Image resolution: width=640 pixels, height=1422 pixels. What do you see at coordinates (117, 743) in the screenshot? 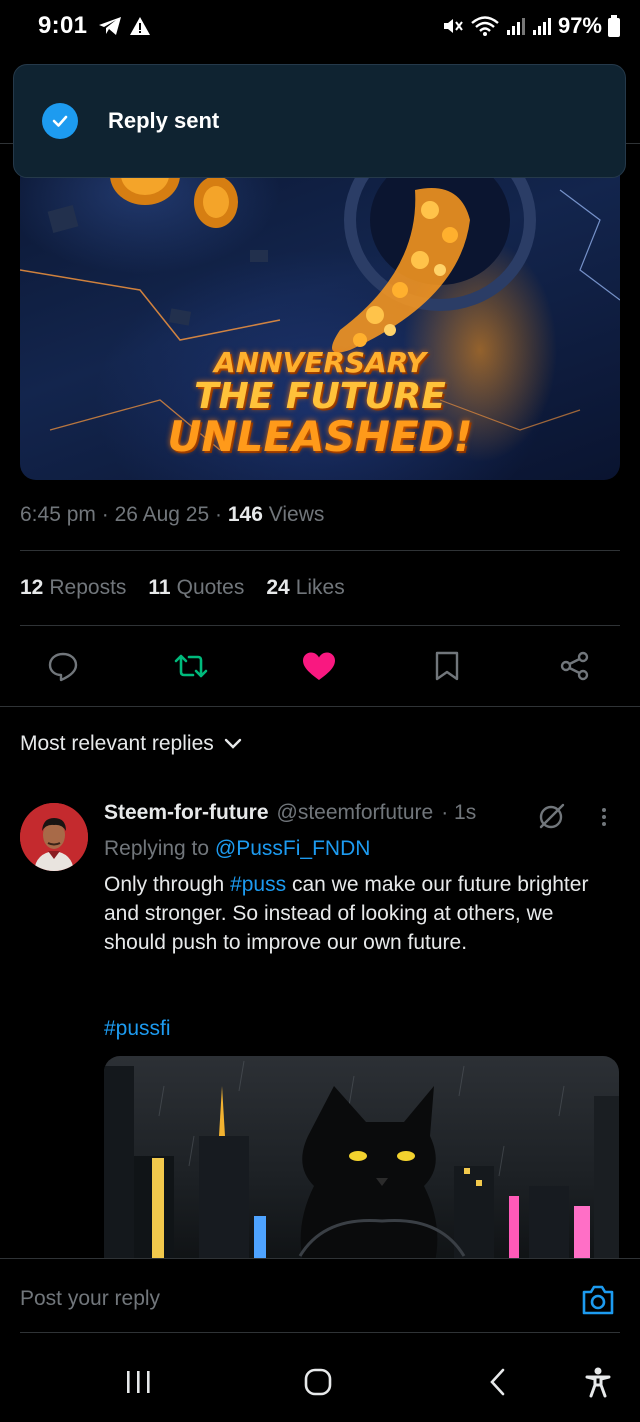
I see `reply-sort-label: Most relevant replies` at bounding box center [117, 743].